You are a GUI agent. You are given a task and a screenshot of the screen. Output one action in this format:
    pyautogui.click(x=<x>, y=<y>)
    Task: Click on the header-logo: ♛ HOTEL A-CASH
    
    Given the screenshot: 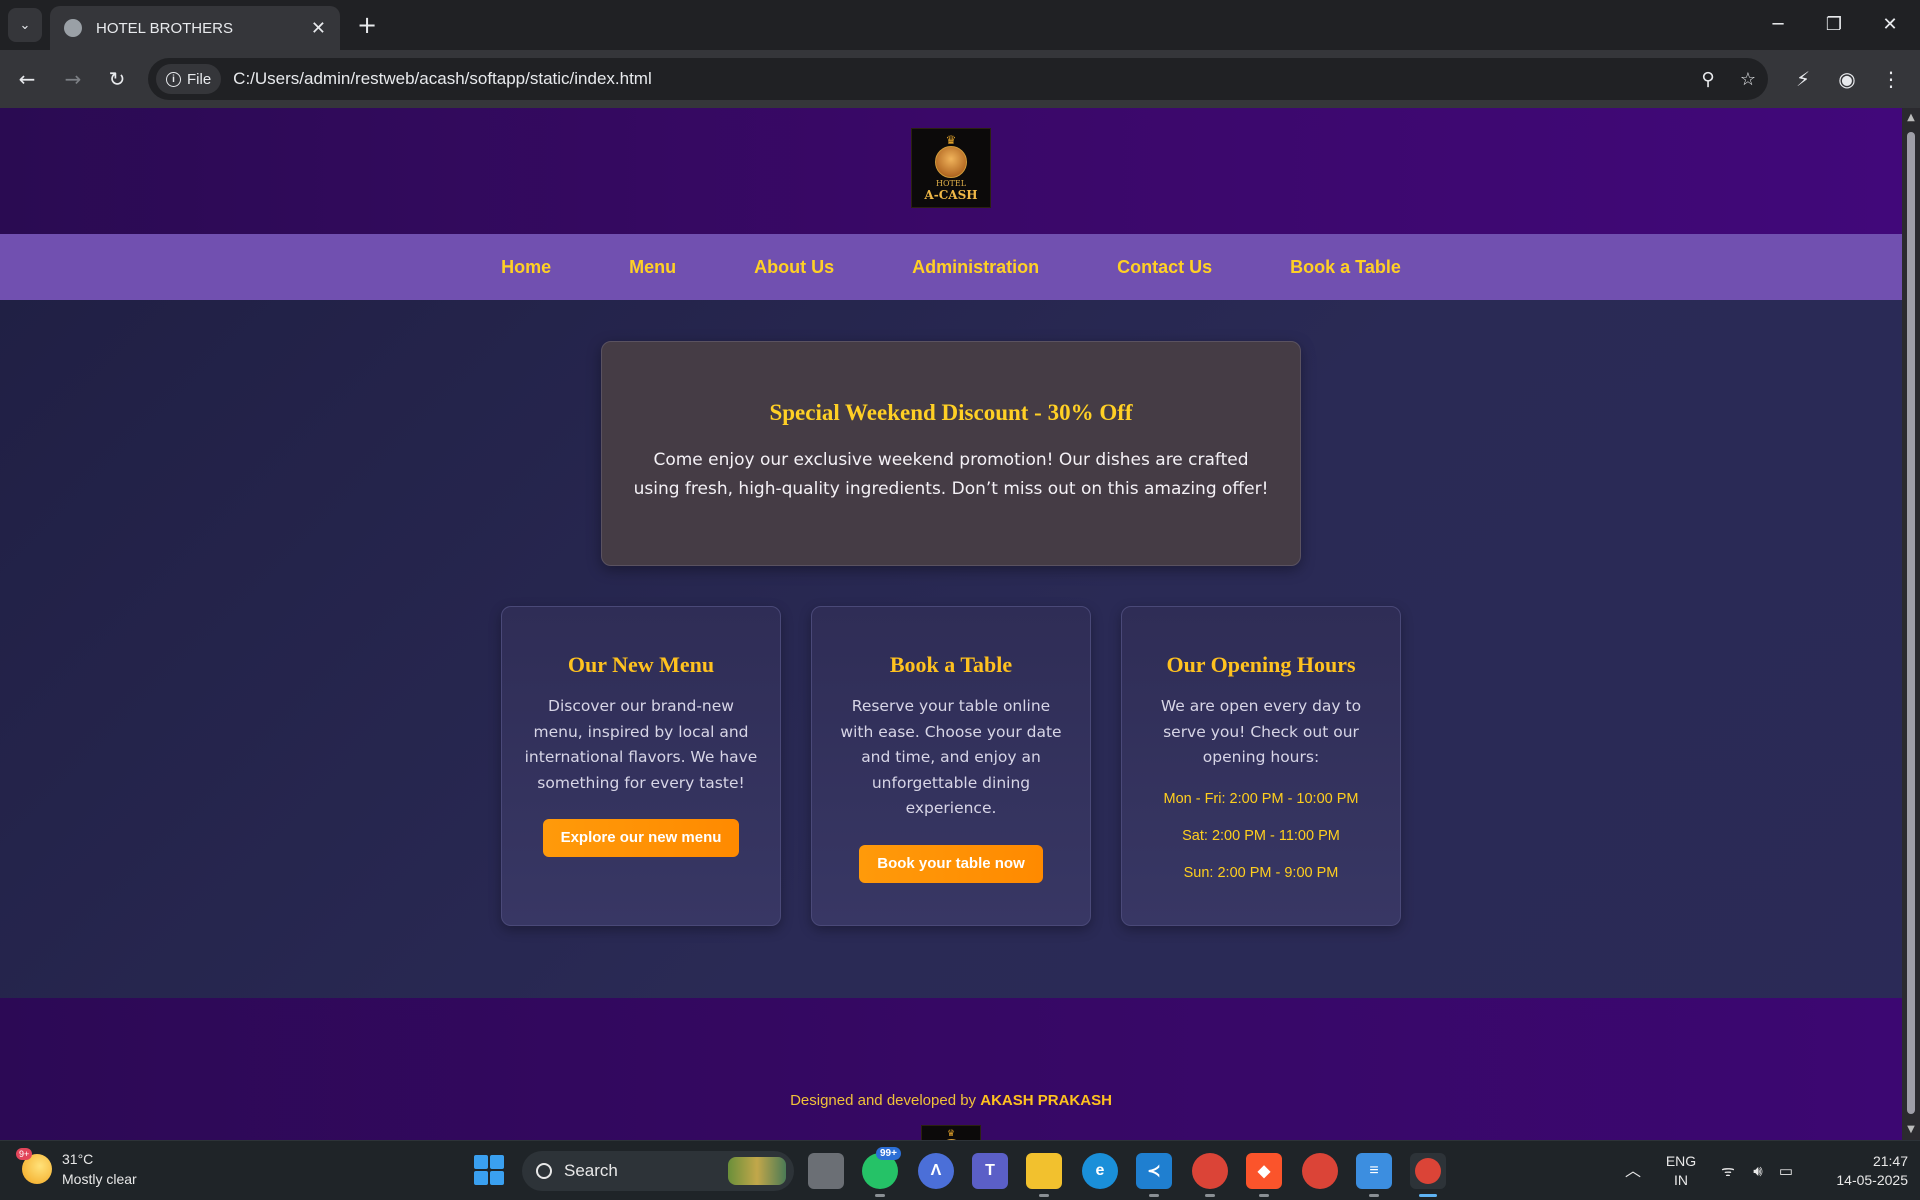 What is the action you would take?
    pyautogui.click(x=951, y=168)
    